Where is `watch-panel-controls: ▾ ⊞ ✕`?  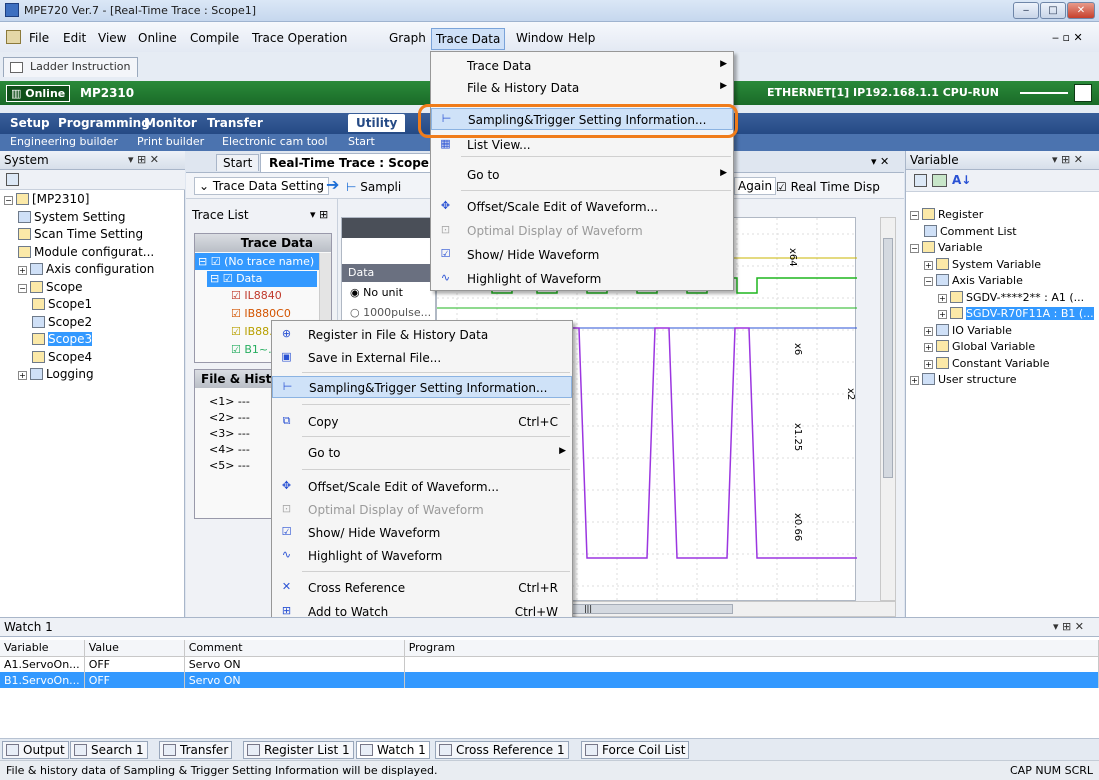 watch-panel-controls: ▾ ⊞ ✕ is located at coordinates (1068, 626).